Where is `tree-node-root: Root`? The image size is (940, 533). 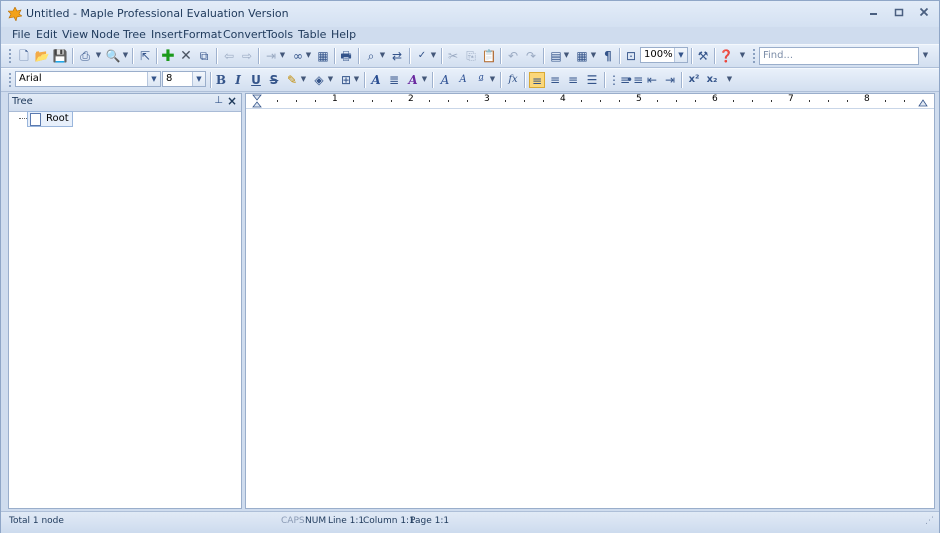 tree-node-root: Root is located at coordinates (50, 119).